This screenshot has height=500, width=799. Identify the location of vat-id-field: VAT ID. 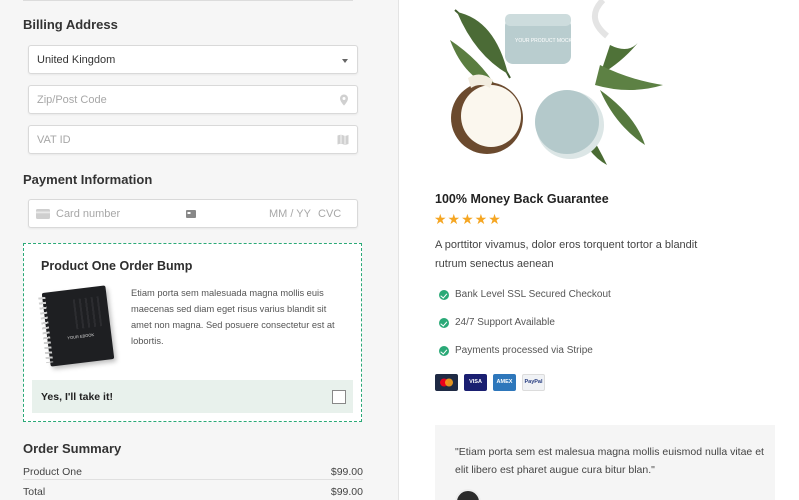
(193, 139).